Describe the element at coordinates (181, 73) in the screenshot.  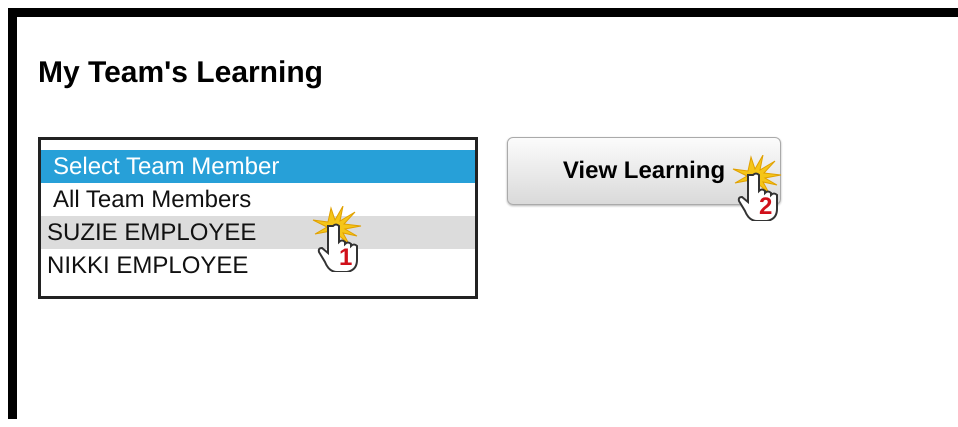
I see `page-heading: My Team's Learning` at that location.